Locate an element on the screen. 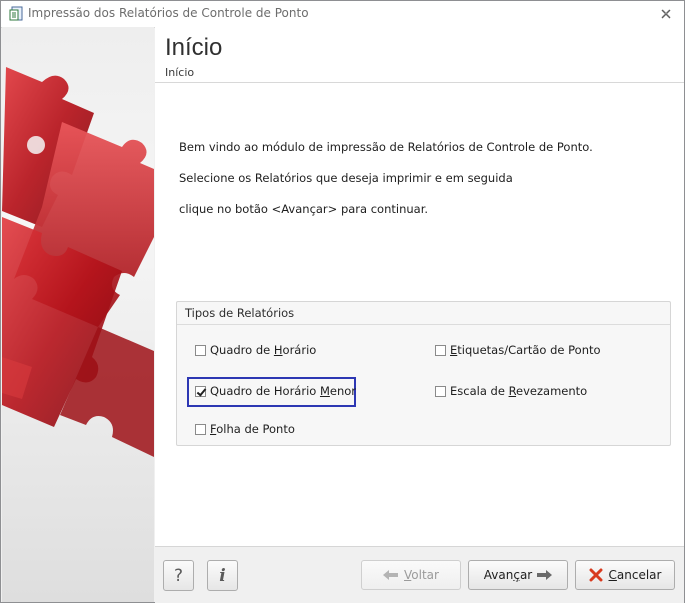 The width and height of the screenshot is (685, 603). next-label: Avançar is located at coordinates (508, 575).